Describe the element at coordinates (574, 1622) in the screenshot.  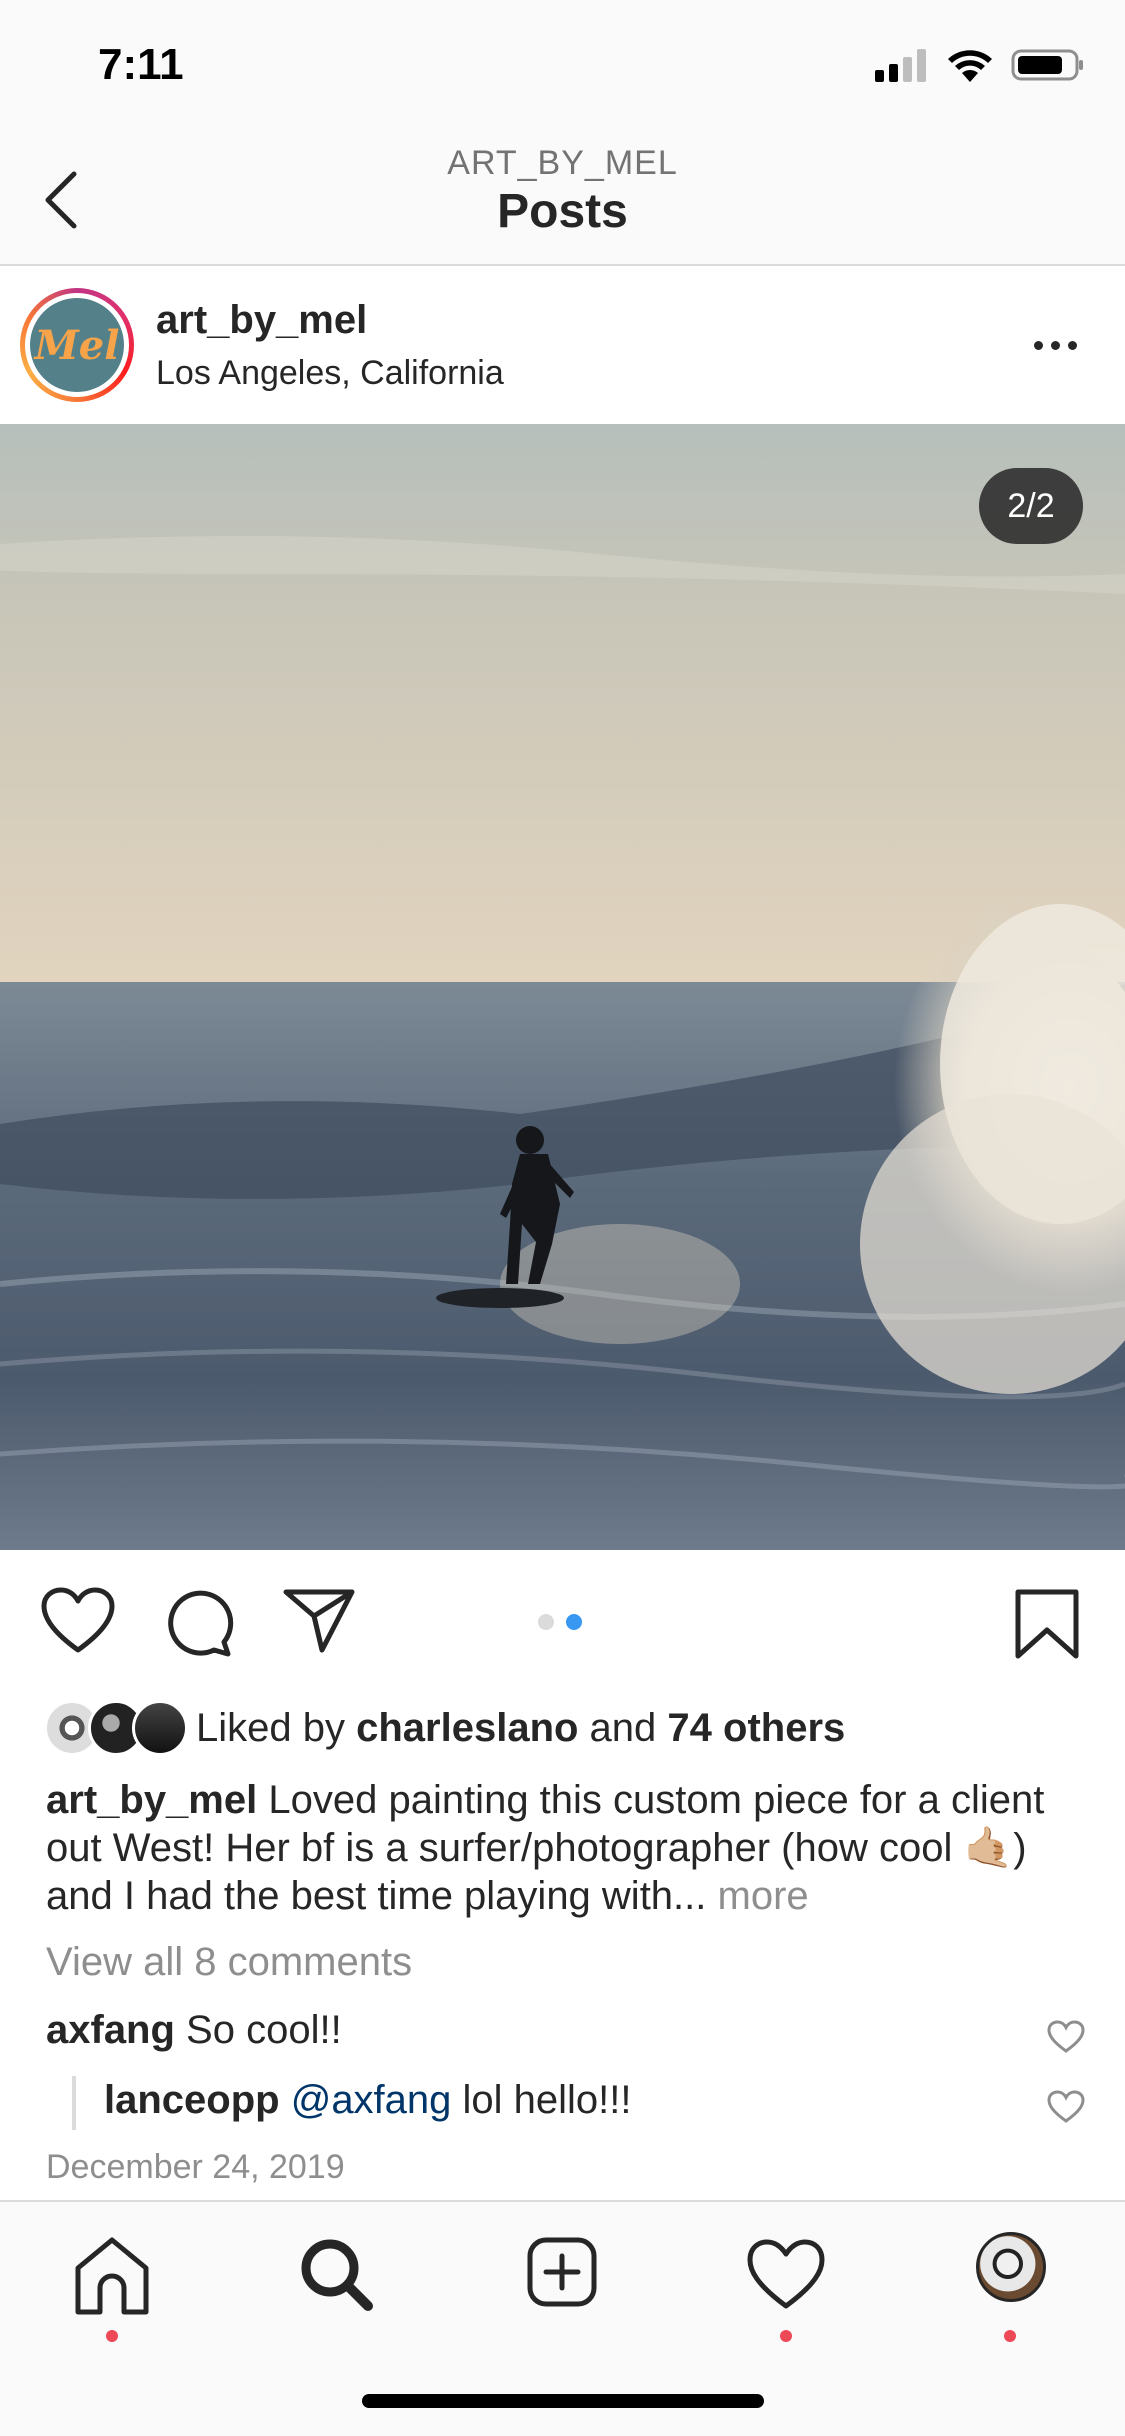
I see `carousel-dot-active` at that location.